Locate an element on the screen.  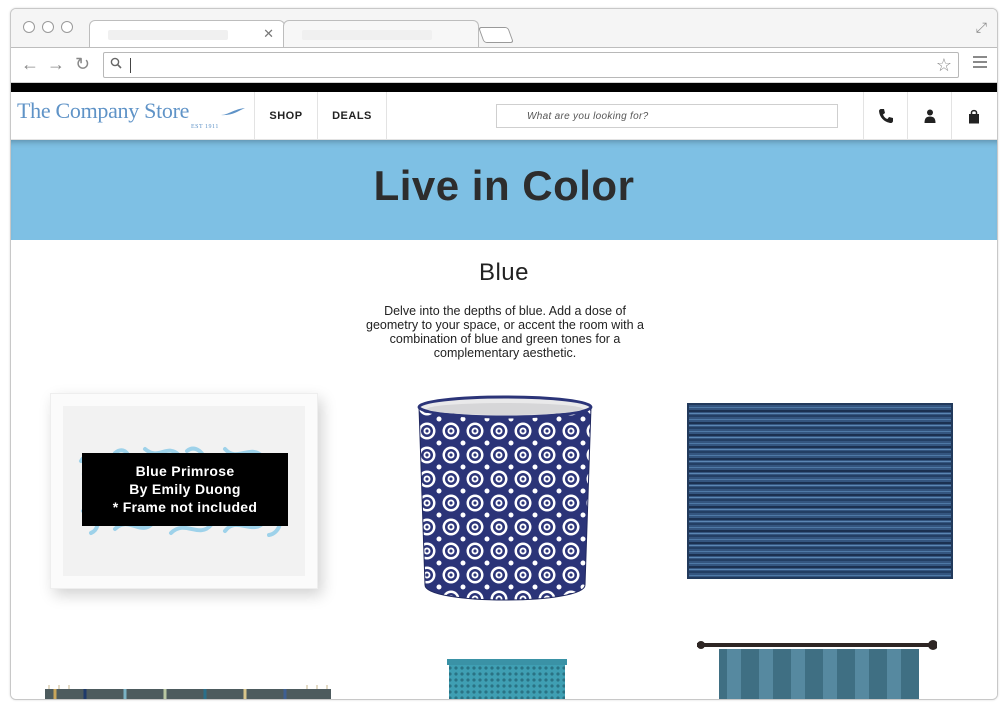
feather-icon is located at coordinates (233, 112).